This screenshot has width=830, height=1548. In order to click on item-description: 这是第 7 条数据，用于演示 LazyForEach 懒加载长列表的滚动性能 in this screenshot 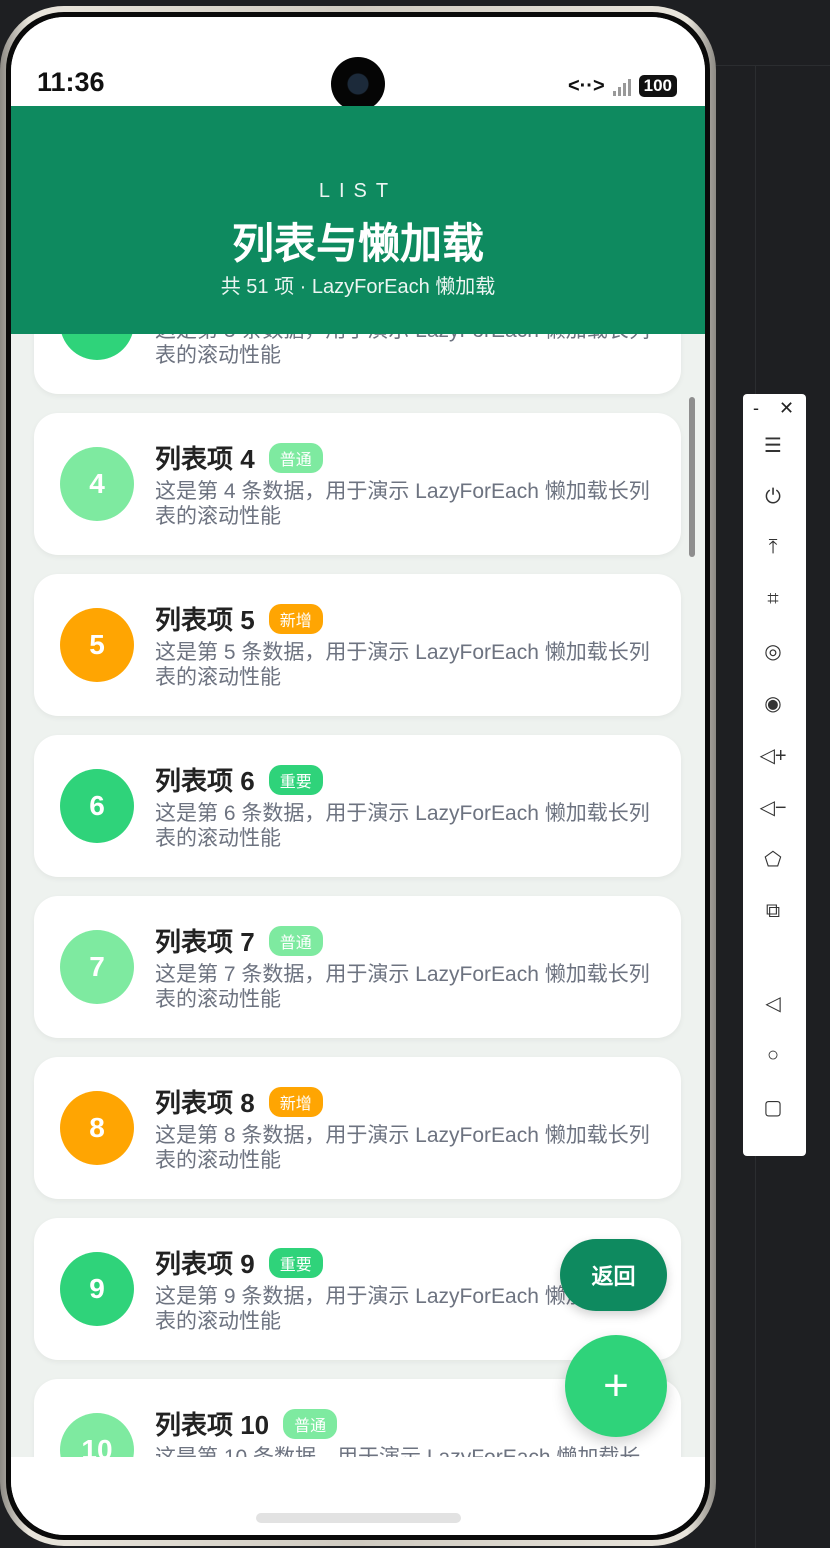, I will do `click(402, 987)`.